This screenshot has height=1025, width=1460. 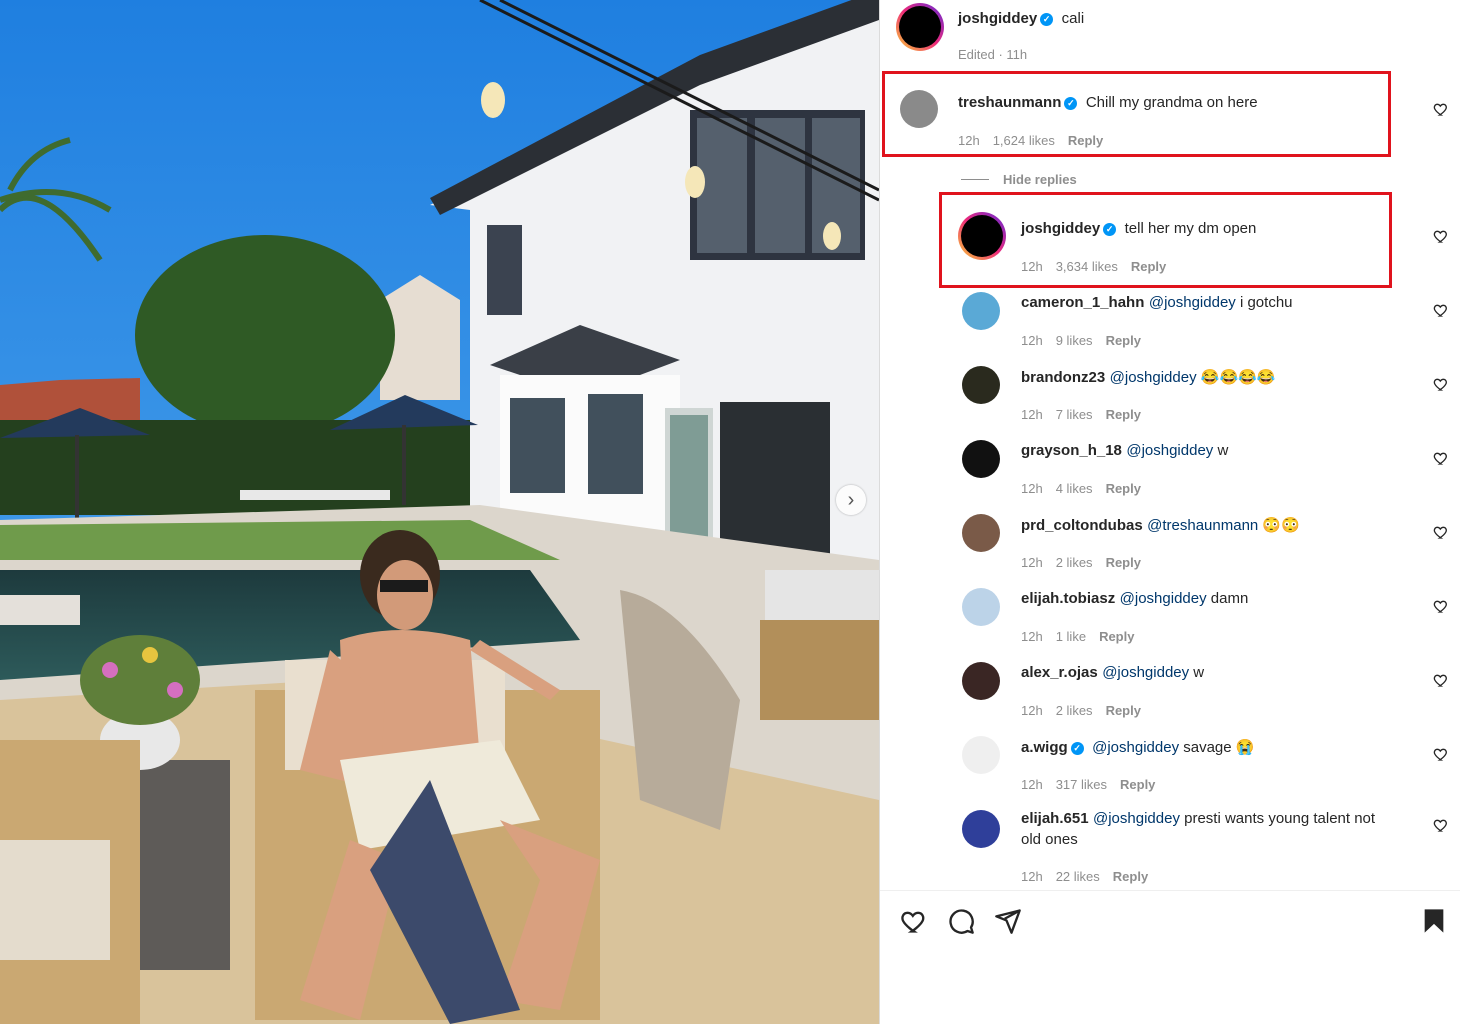 I want to click on comment-text: i gotchu, so click(x=1264, y=302).